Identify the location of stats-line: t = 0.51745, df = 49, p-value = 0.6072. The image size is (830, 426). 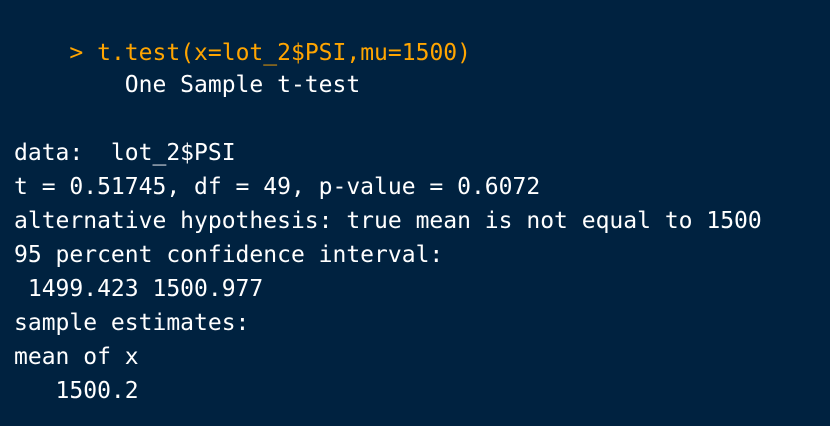
(277, 187).